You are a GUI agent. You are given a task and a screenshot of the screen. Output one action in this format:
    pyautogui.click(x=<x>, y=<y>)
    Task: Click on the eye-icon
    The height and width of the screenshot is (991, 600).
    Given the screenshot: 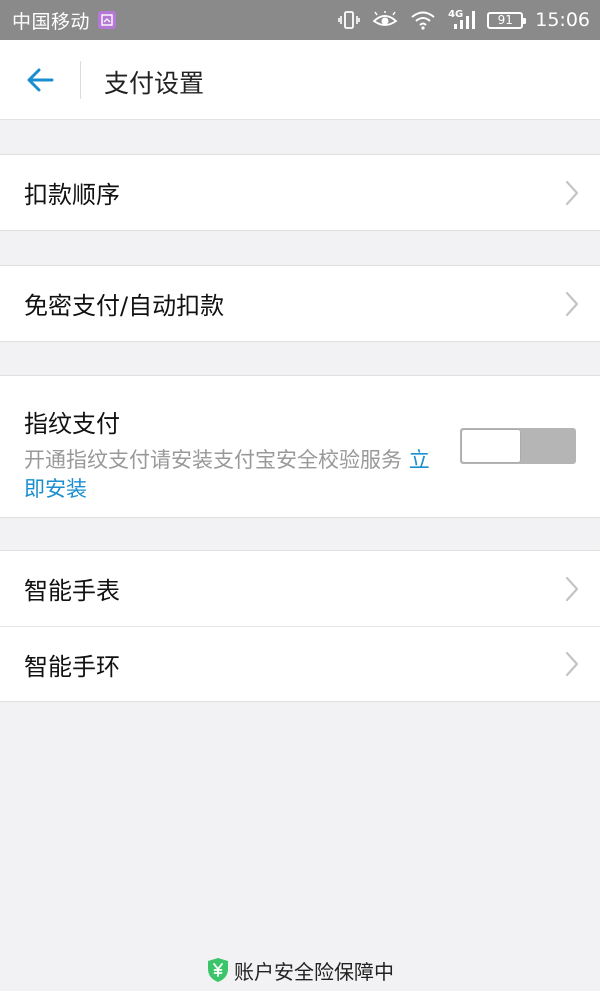 What is the action you would take?
    pyautogui.click(x=385, y=20)
    